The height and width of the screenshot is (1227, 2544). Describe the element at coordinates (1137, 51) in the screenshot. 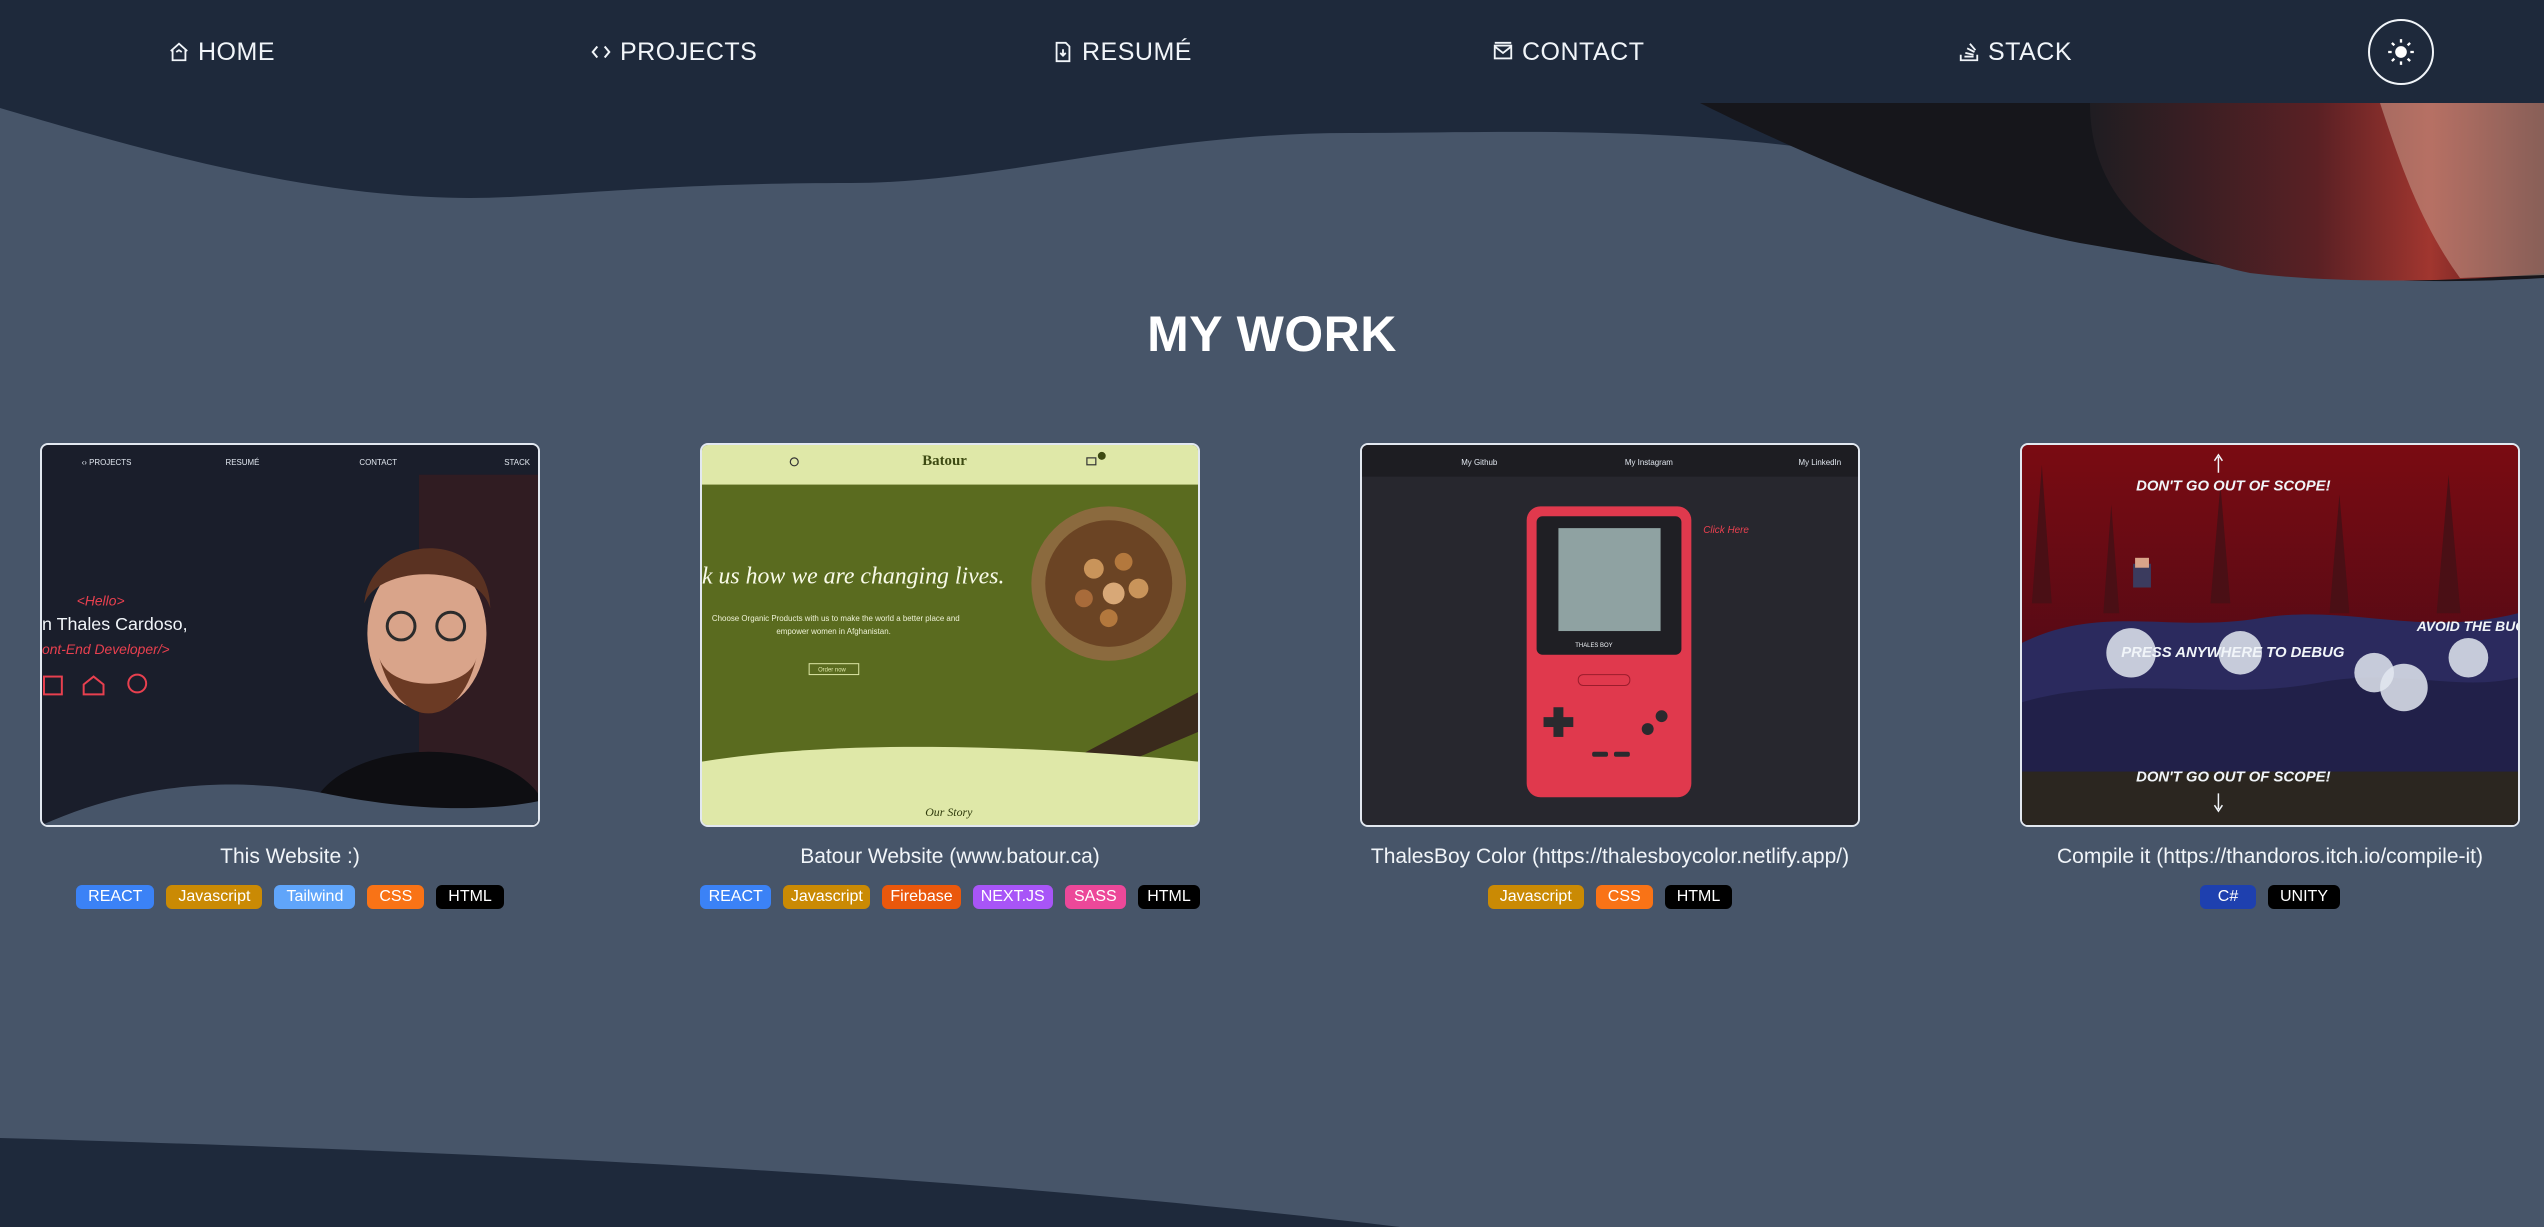

I see `nav-resume-label: RESUMÉ` at that location.